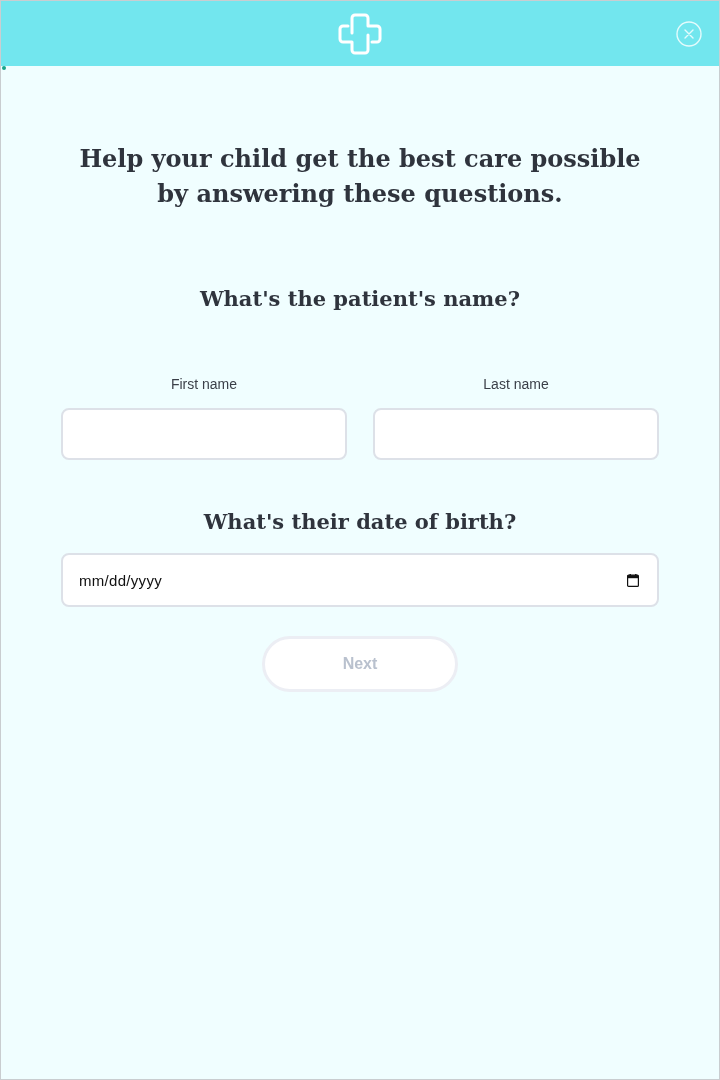 Image resolution: width=720 pixels, height=1080 pixels. Describe the element at coordinates (360, 176) in the screenshot. I see `page-title: Help your child get the best care possible by answering these questions.` at that location.